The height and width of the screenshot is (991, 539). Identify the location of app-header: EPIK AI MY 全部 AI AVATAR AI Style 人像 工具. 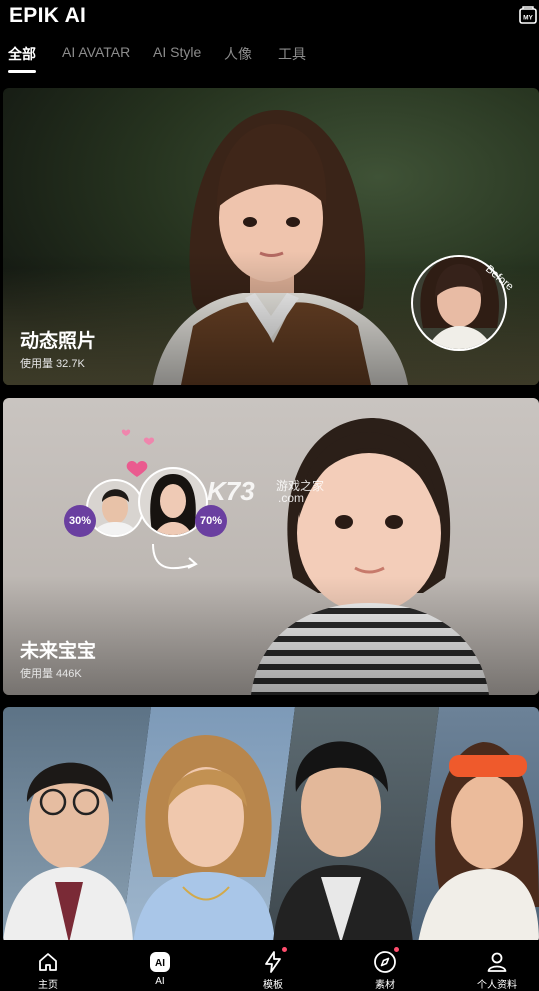
(269, 42).